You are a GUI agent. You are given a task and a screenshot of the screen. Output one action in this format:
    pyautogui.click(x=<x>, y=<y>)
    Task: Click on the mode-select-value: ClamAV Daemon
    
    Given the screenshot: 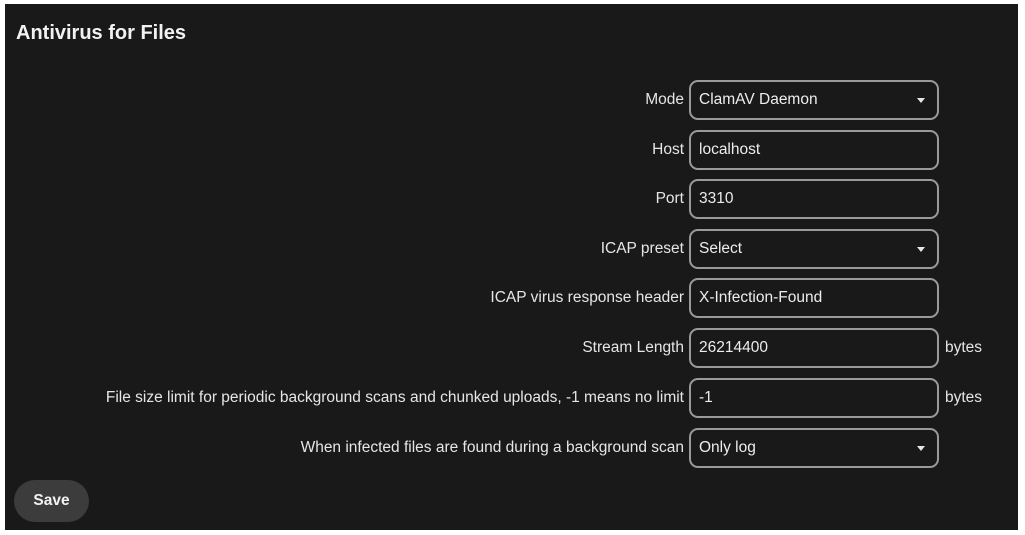 What is the action you would take?
    pyautogui.click(x=758, y=99)
    